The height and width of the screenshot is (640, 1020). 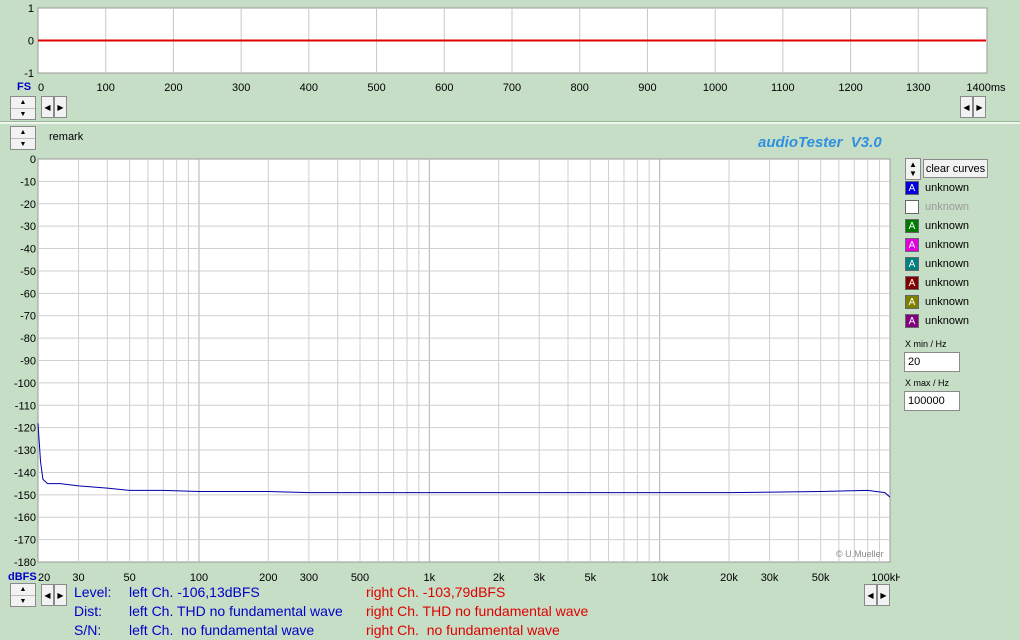 What do you see at coordinates (932, 362) in the screenshot?
I see `xmin-input: 20` at bounding box center [932, 362].